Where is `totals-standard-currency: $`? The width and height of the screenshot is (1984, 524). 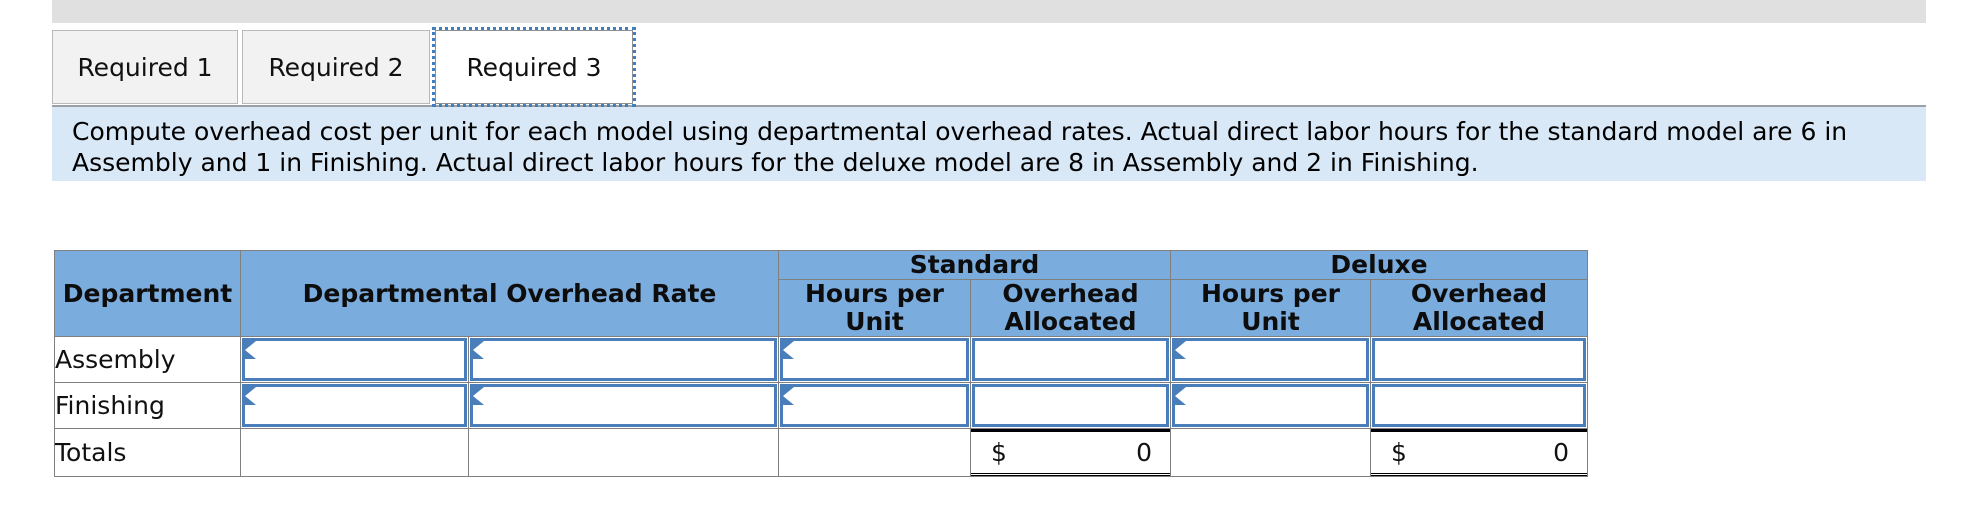 totals-standard-currency: $ is located at coordinates (999, 452).